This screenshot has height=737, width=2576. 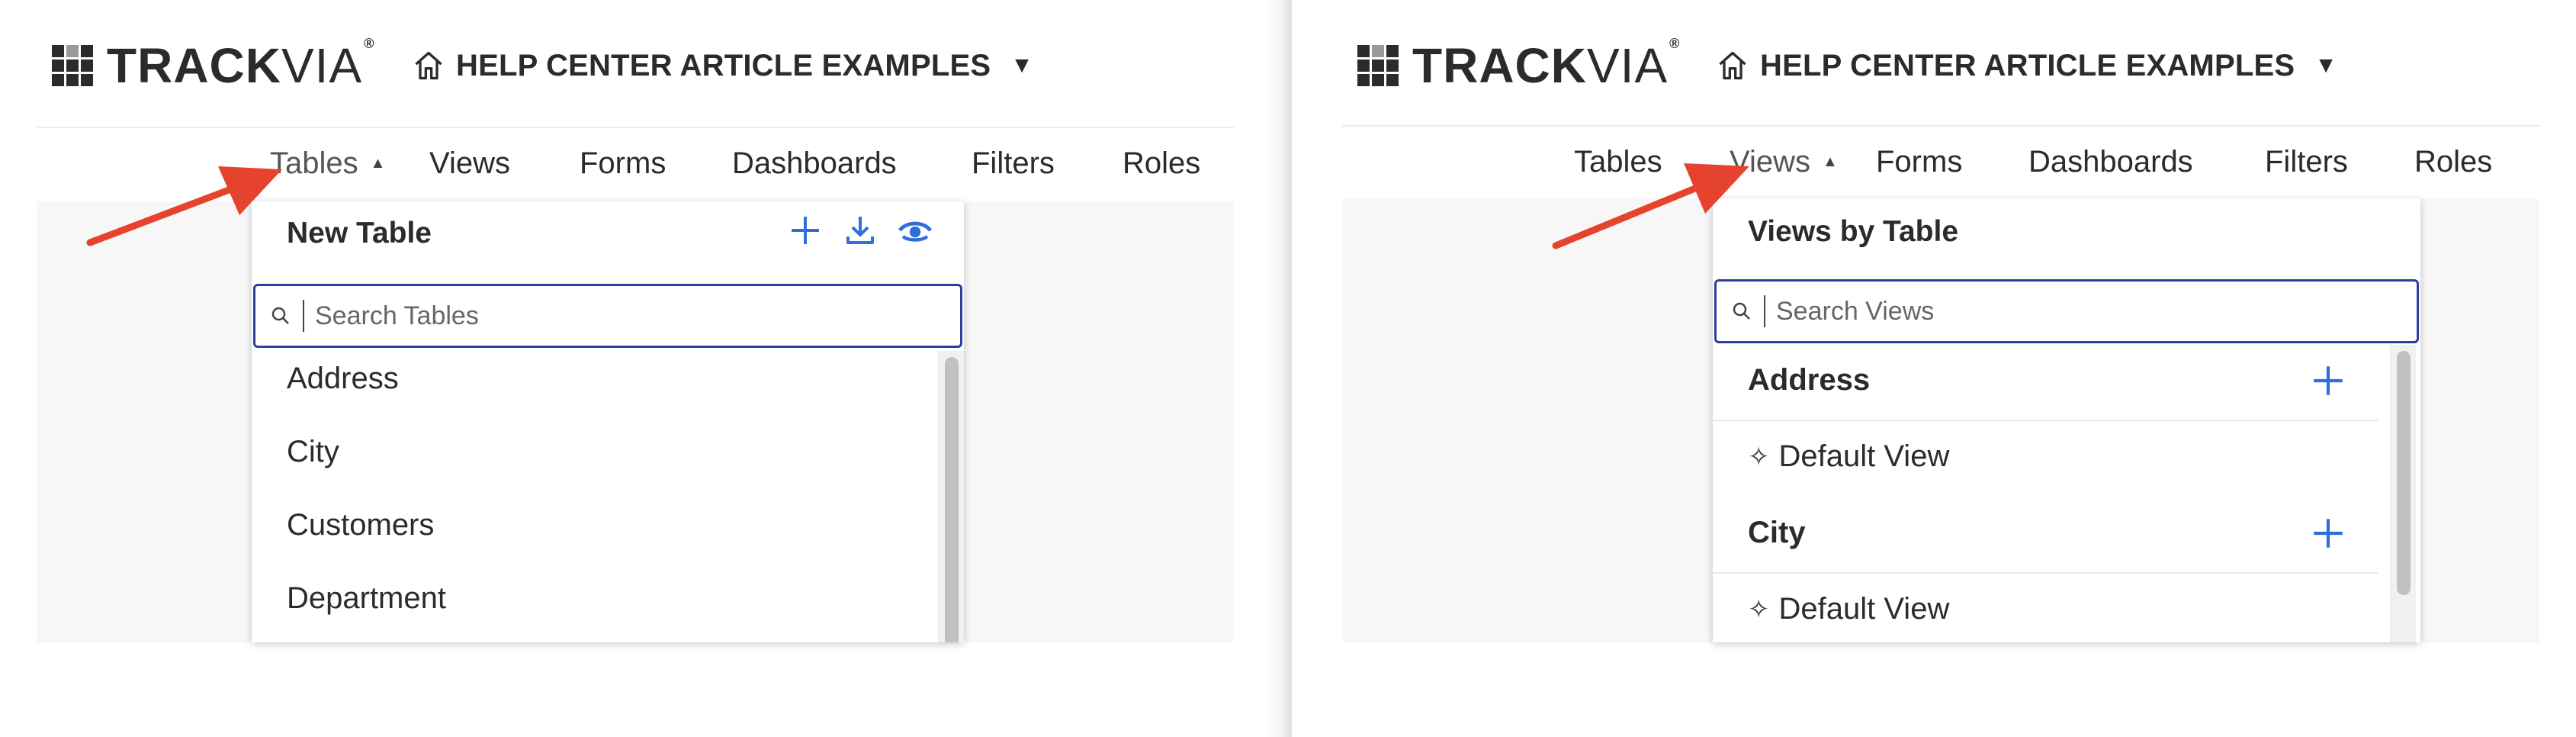 What do you see at coordinates (582, 316) in the screenshot?
I see `search-tables-input` at bounding box center [582, 316].